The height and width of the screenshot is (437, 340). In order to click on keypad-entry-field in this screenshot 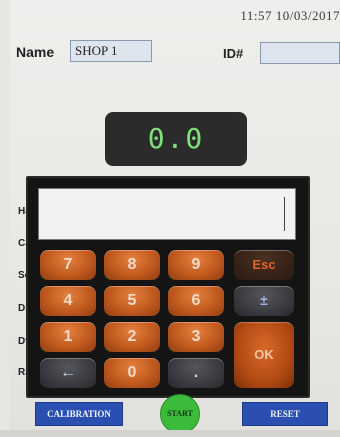, I will do `click(167, 214)`.